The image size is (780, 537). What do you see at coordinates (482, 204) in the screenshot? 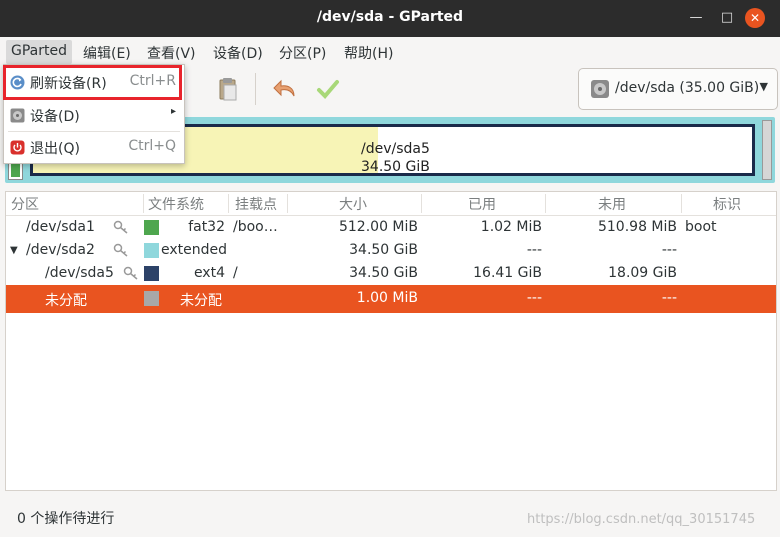
I see `col-used: 已用` at bounding box center [482, 204].